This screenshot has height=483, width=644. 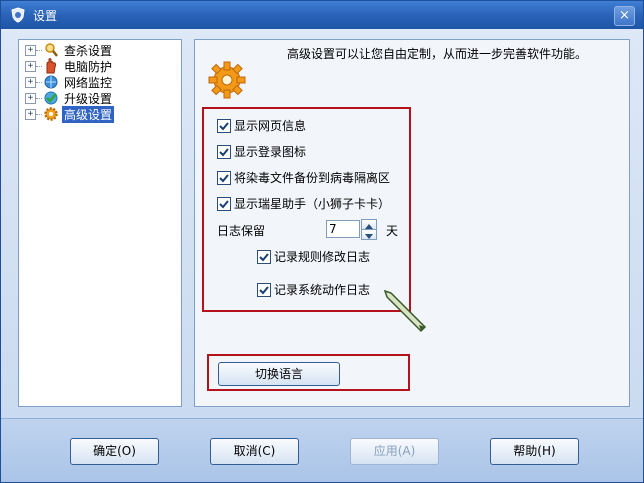 What do you see at coordinates (534, 451) in the screenshot?
I see `help-button: 帮助(H)` at bounding box center [534, 451].